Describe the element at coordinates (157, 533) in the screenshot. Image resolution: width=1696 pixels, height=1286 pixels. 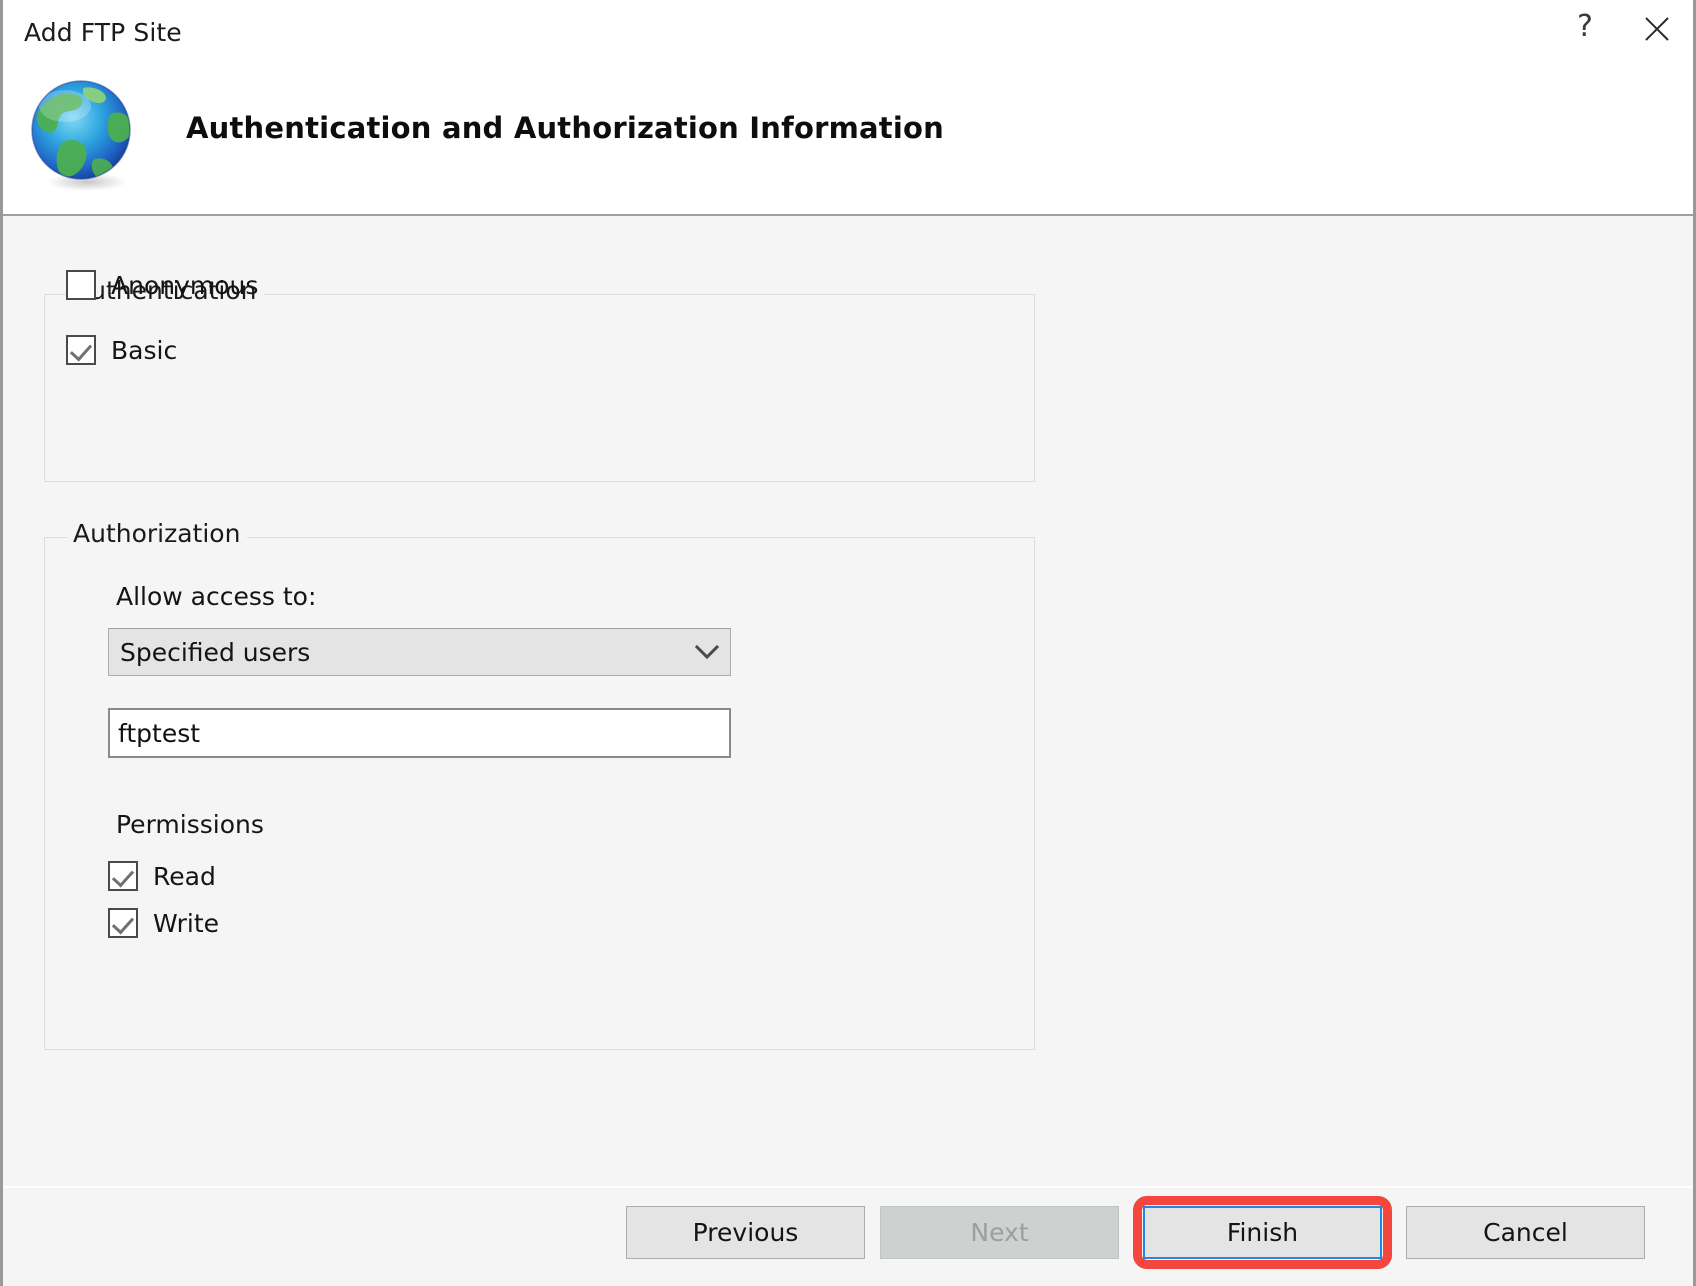
I see `authorization-legend: Authorization` at that location.